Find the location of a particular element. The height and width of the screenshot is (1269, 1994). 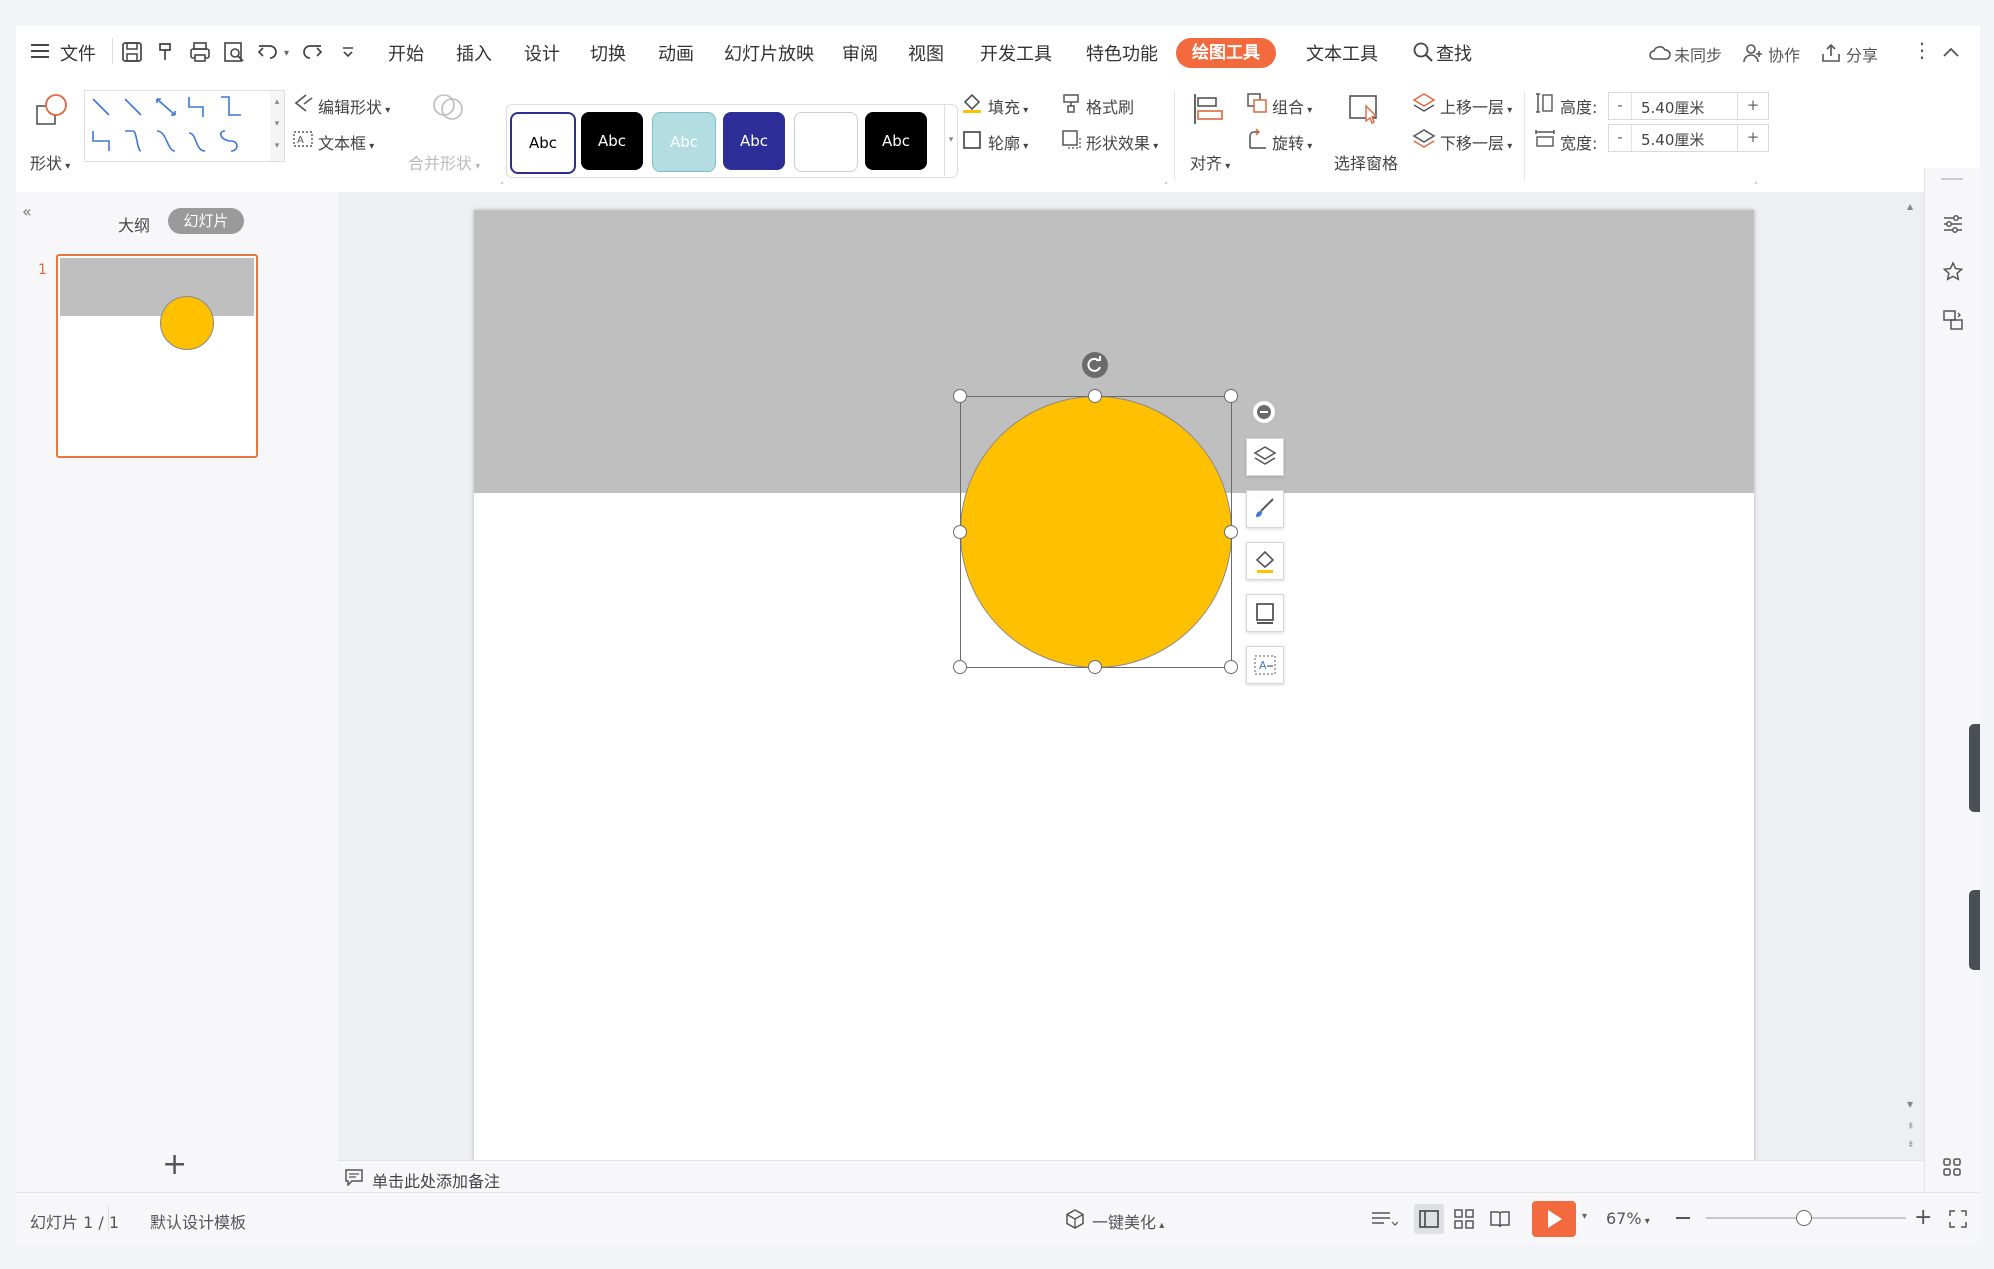

vertical-scrollbar: ▲ ▼ ⇞ ⇟ is located at coordinates (1912, 690).